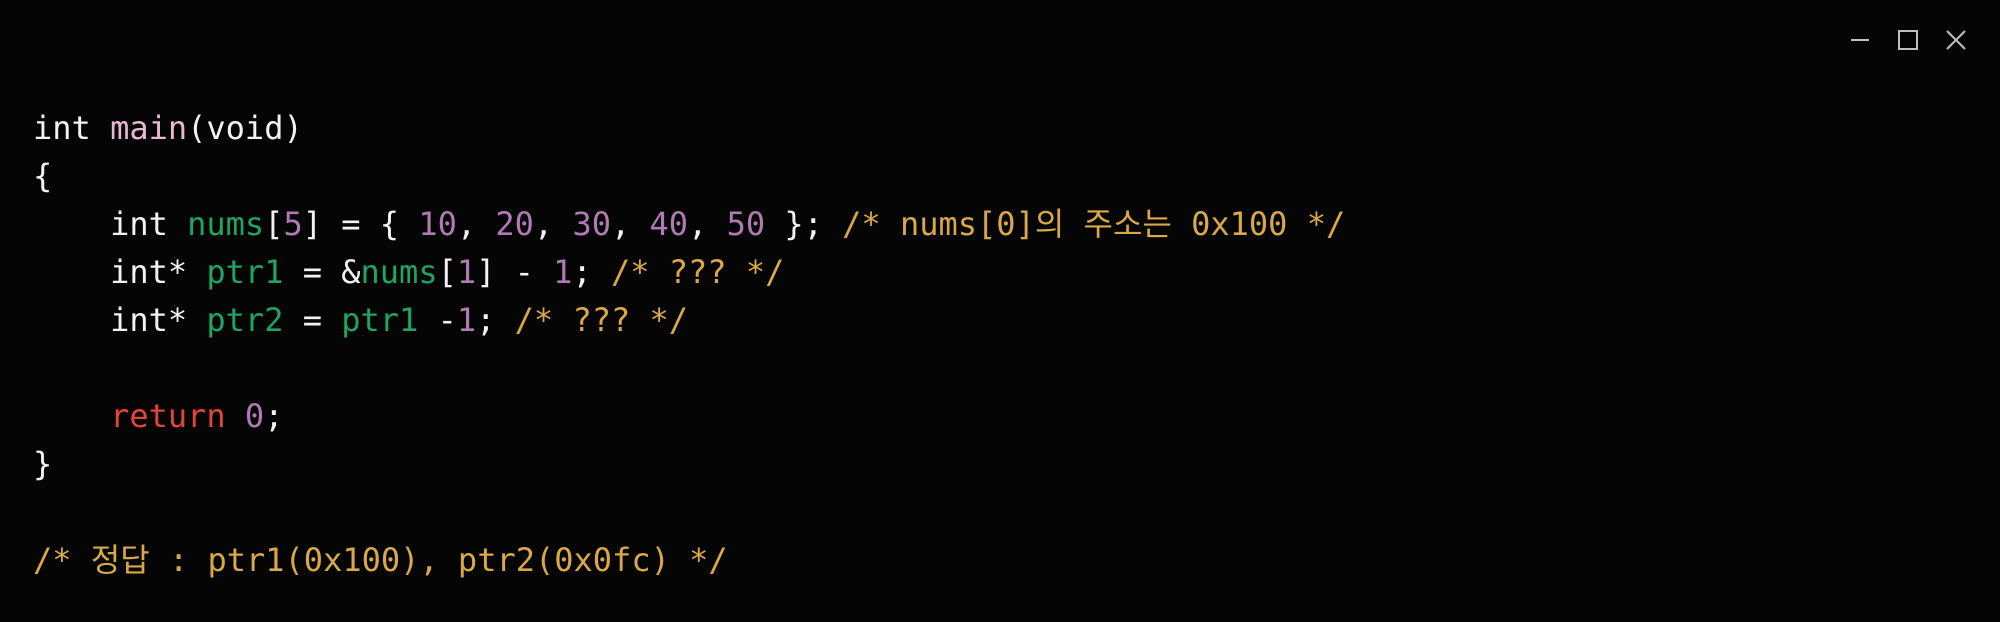 The height and width of the screenshot is (622, 2000). I want to click on code-number: 50, so click(746, 224).